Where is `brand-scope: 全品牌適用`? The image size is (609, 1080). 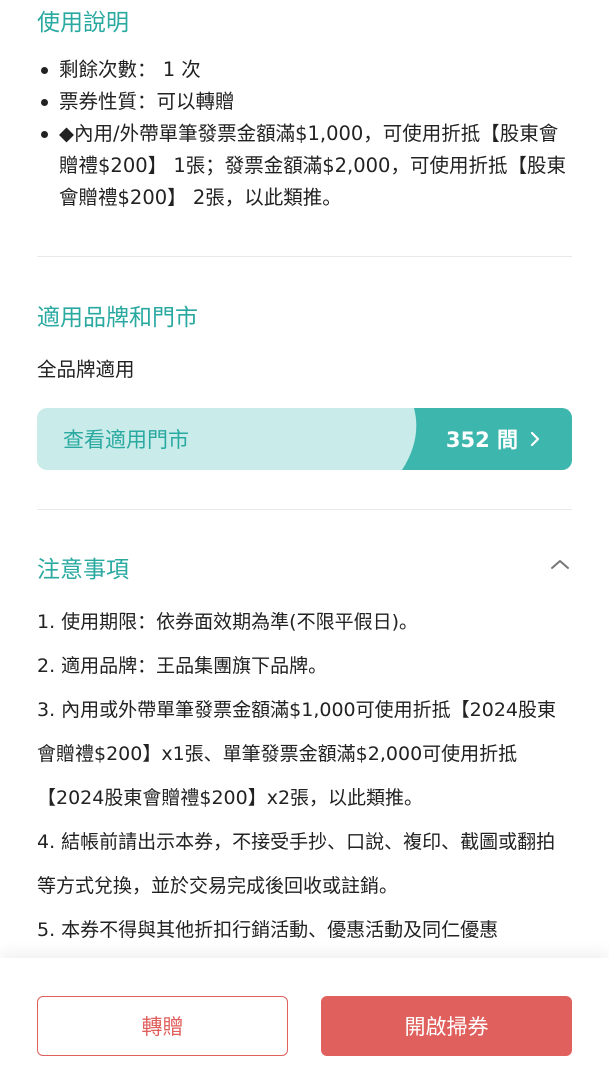 brand-scope: 全品牌適用 is located at coordinates (86, 369).